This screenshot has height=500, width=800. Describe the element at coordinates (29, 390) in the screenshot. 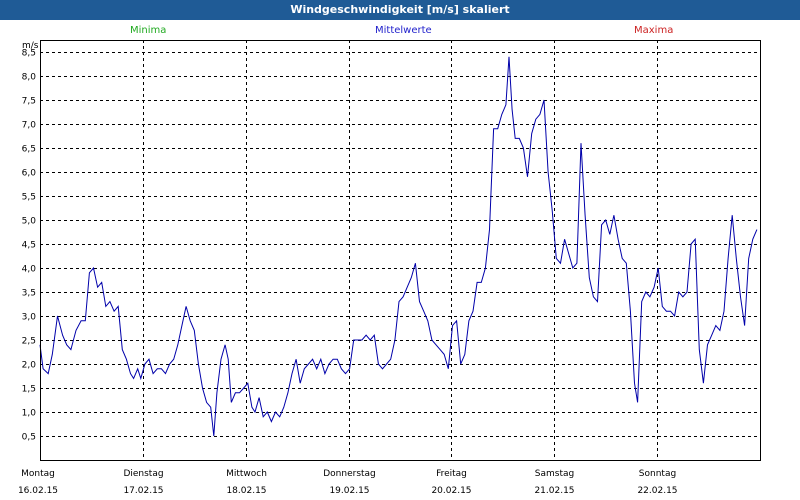

I see `y-tick-label: 1,5` at that location.